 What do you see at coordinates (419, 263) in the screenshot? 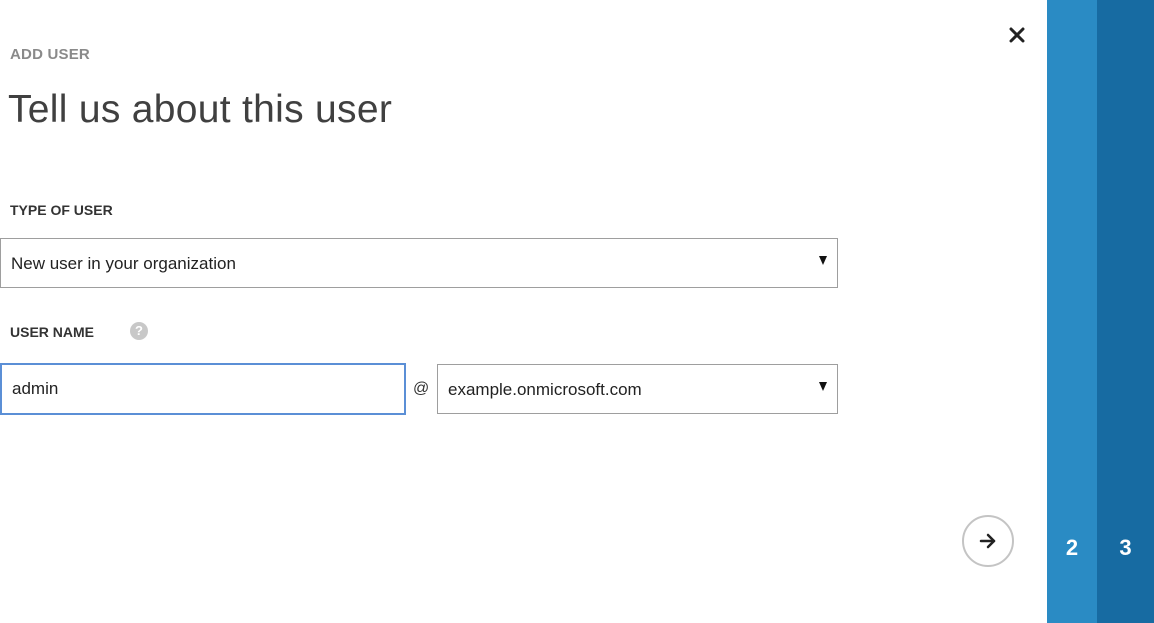
I see `type-of-user-select: New user in your organization` at bounding box center [419, 263].